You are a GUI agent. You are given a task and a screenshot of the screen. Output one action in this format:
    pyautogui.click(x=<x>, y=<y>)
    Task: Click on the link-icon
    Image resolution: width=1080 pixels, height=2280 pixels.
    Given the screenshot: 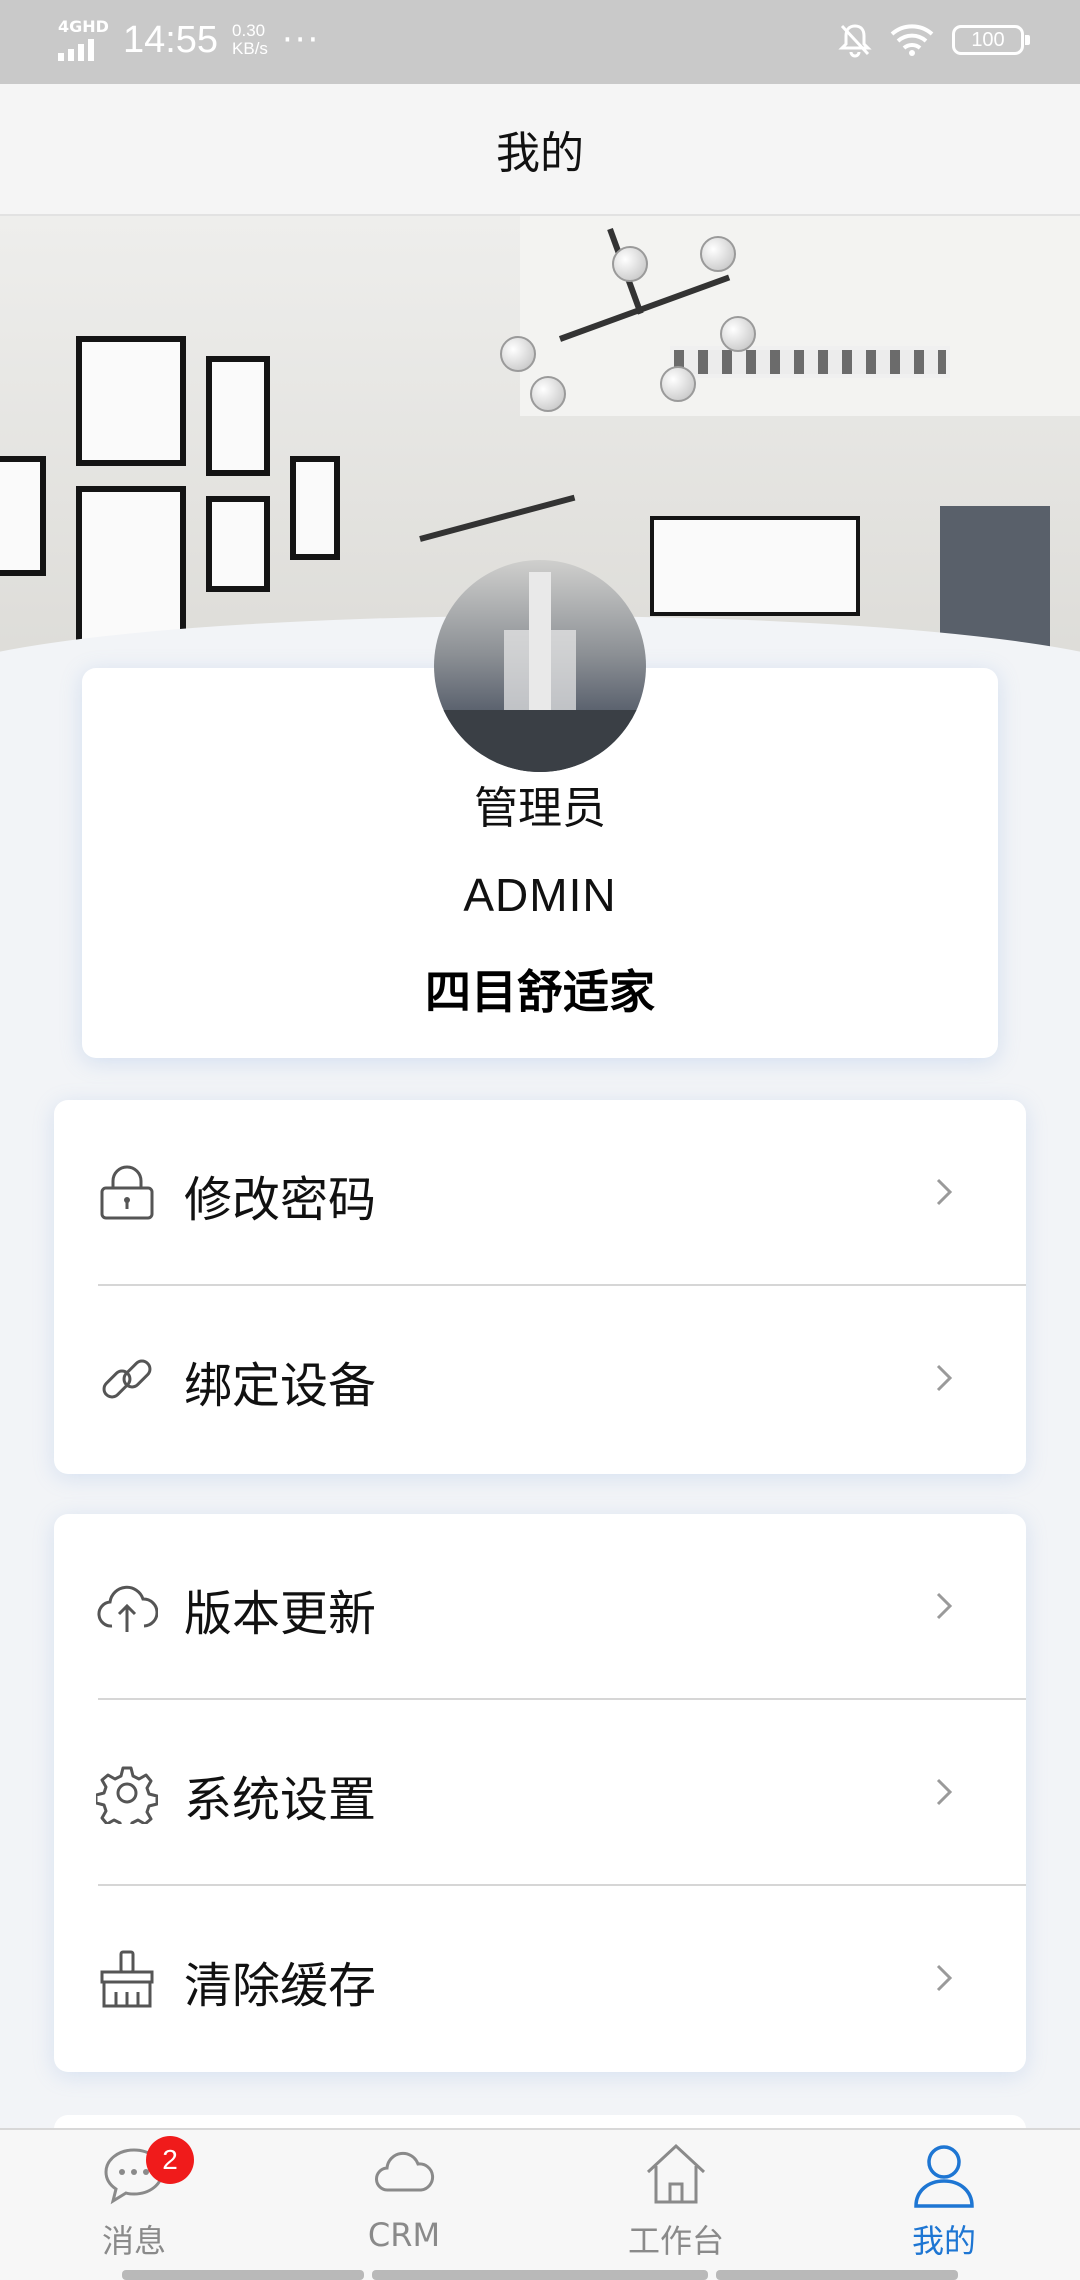 What is the action you would take?
    pyautogui.click(x=127, y=1379)
    